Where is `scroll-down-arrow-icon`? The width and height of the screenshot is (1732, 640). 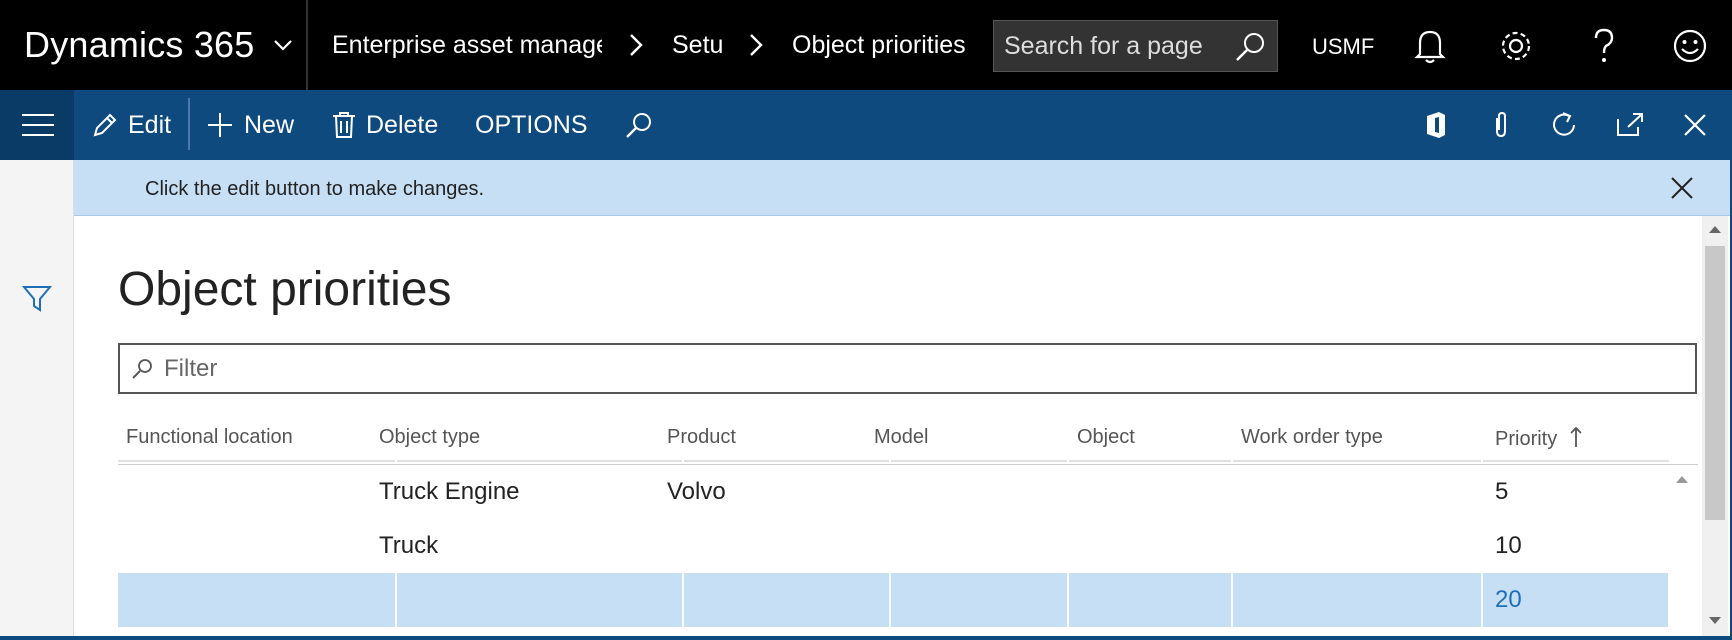 scroll-down-arrow-icon is located at coordinates (1715, 621).